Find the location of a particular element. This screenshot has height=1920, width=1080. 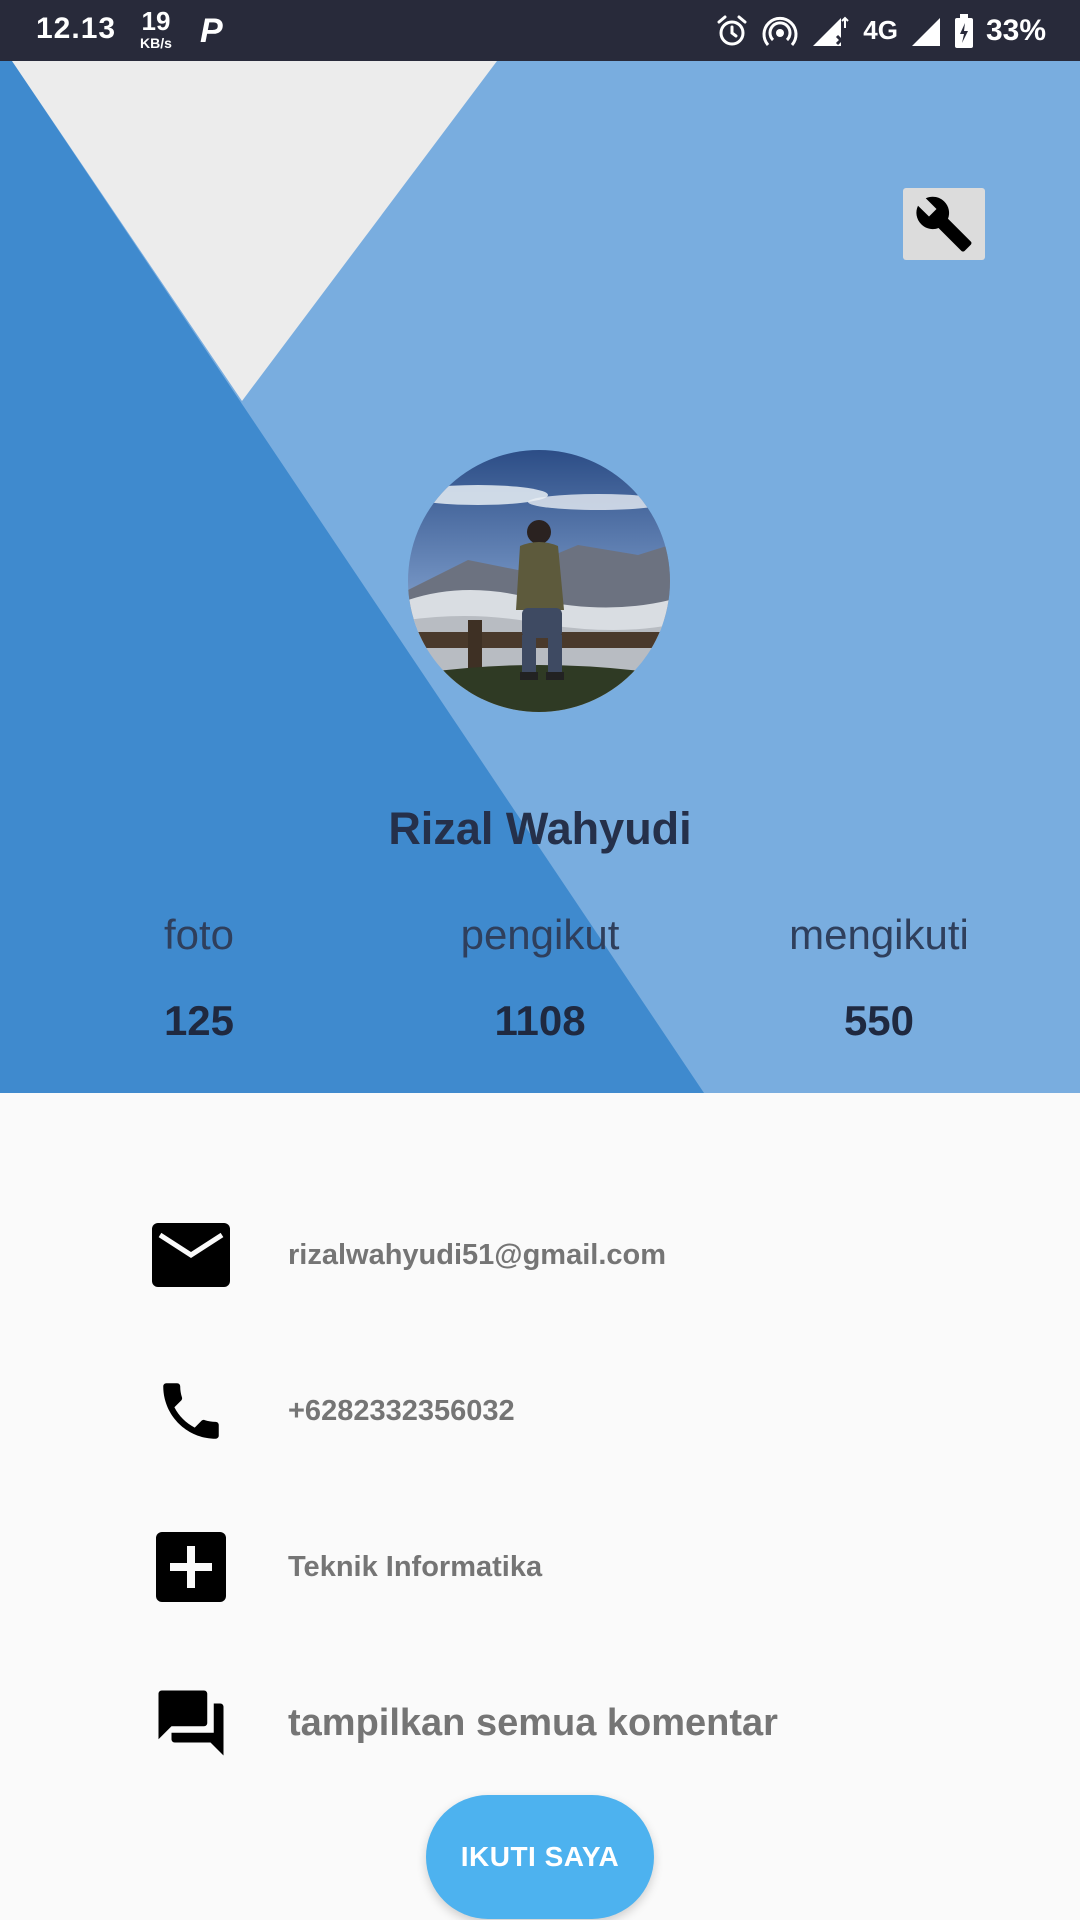

profile-name: Rizal Wahyudi is located at coordinates (540, 828).